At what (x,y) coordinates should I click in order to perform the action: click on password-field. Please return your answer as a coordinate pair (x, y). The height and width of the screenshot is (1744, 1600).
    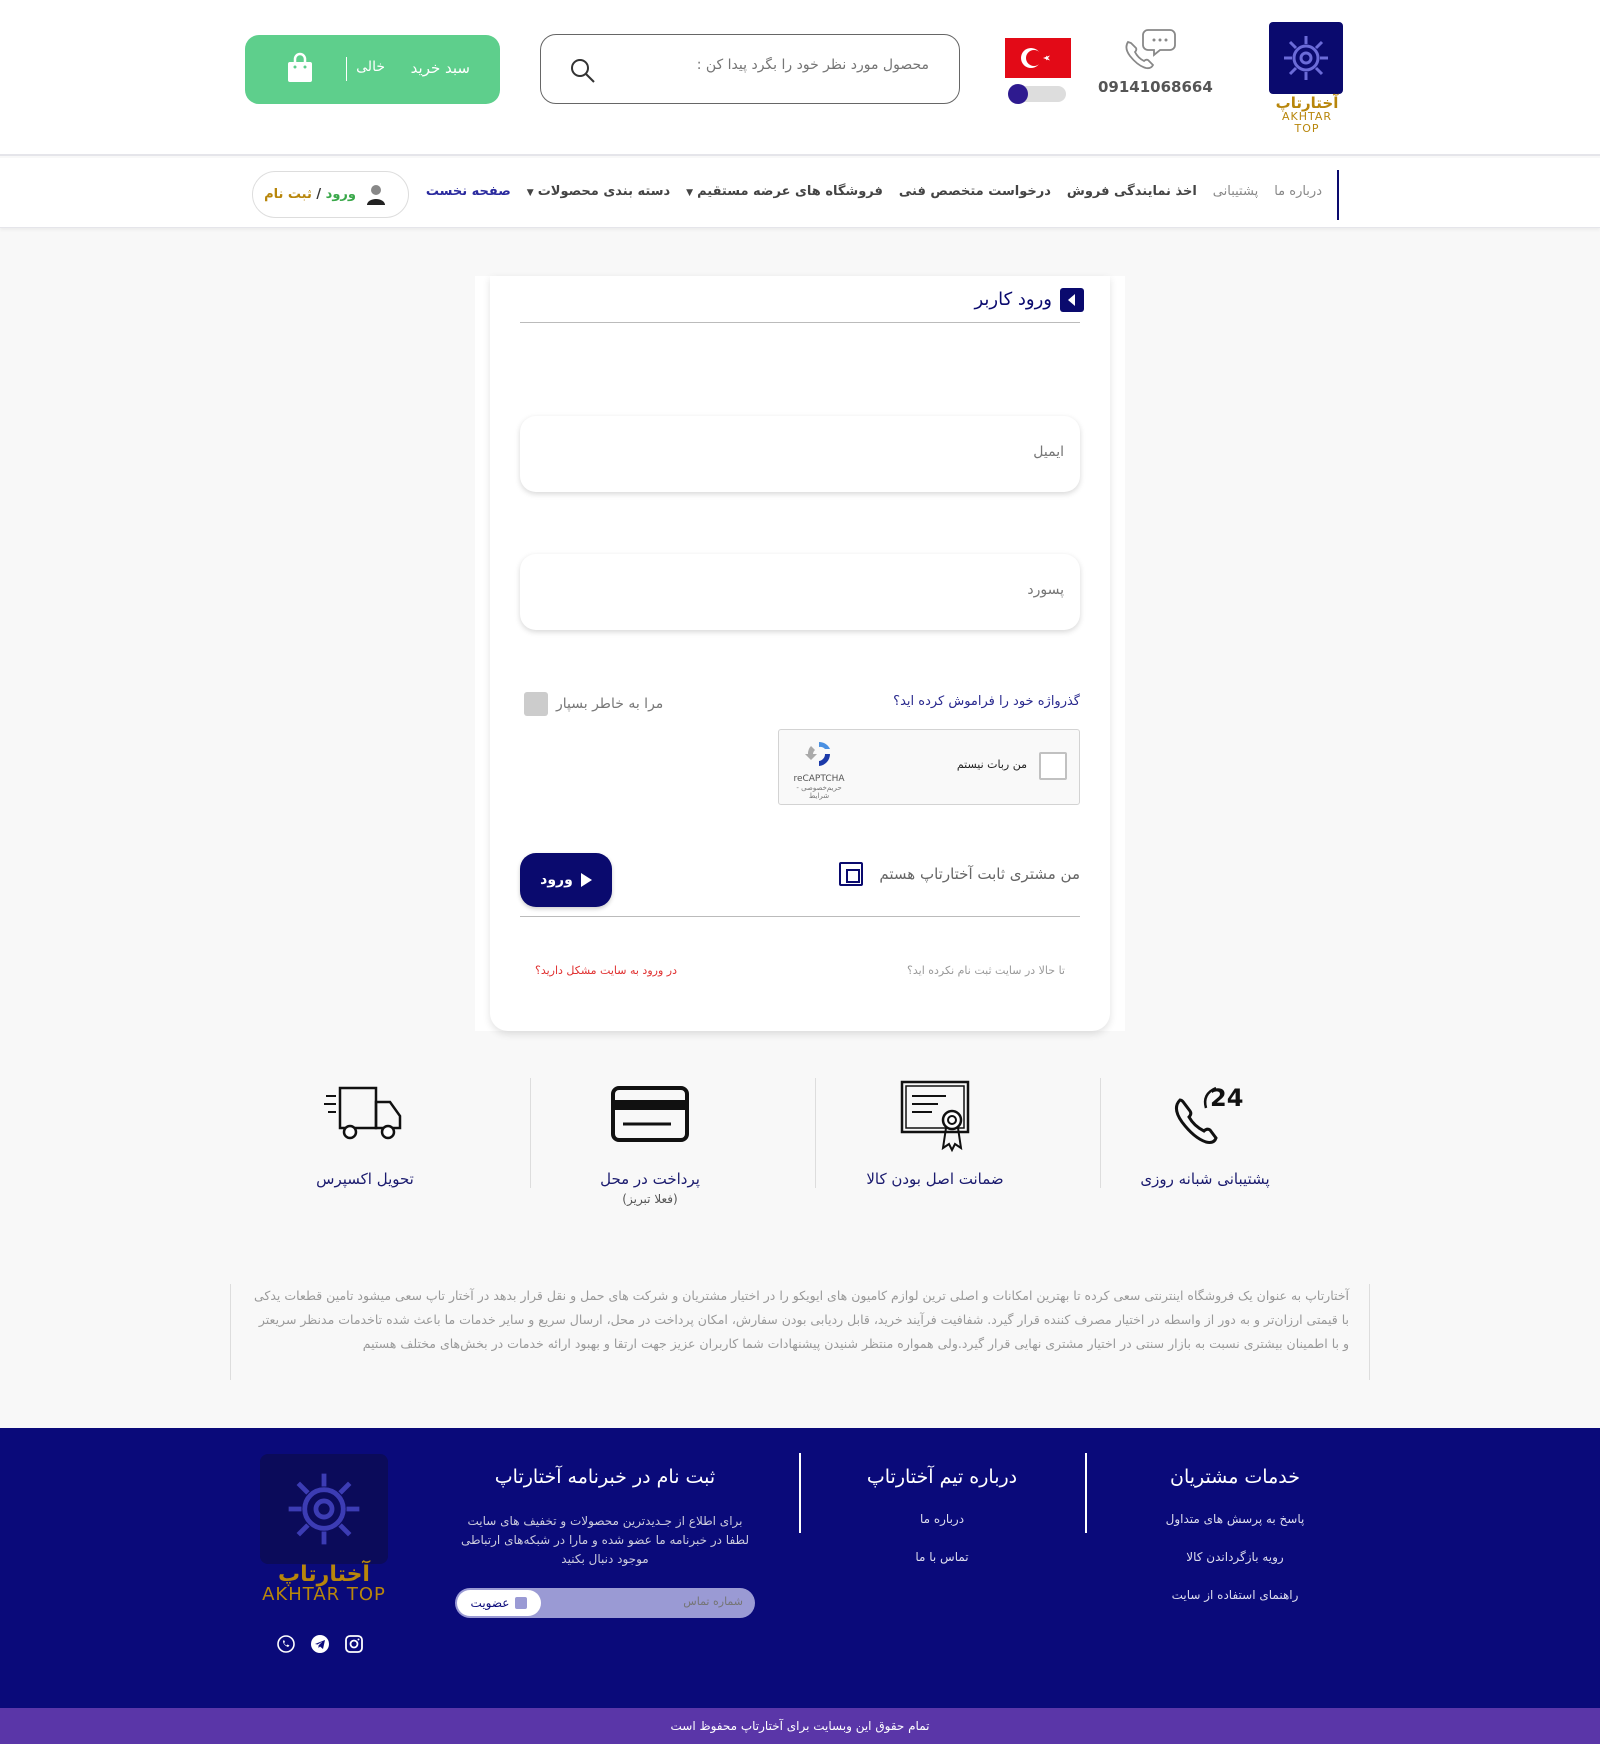
    Looking at the image, I should click on (800, 592).